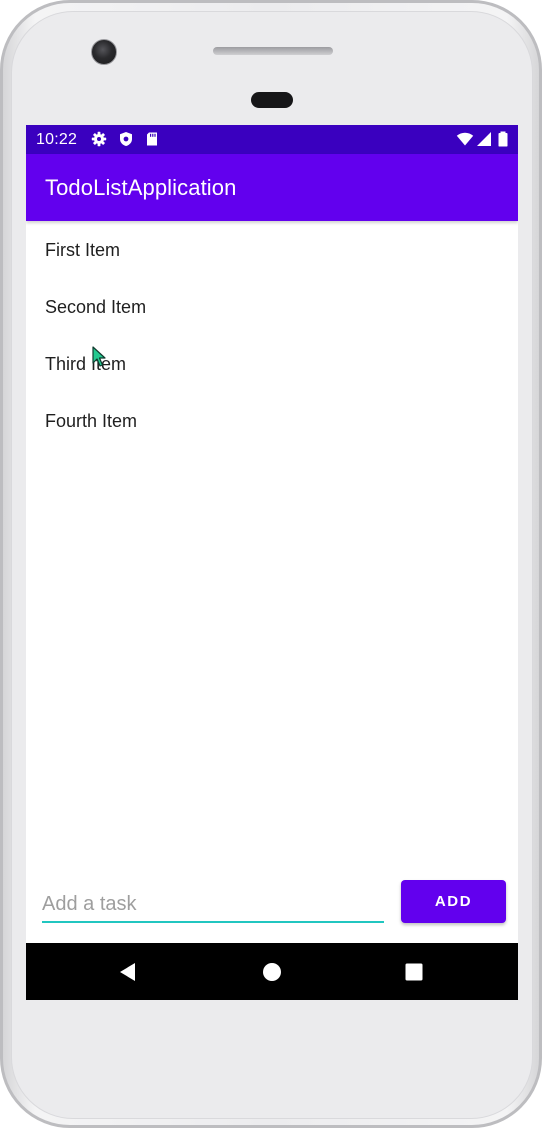  What do you see at coordinates (213, 905) in the screenshot?
I see `add-task-input` at bounding box center [213, 905].